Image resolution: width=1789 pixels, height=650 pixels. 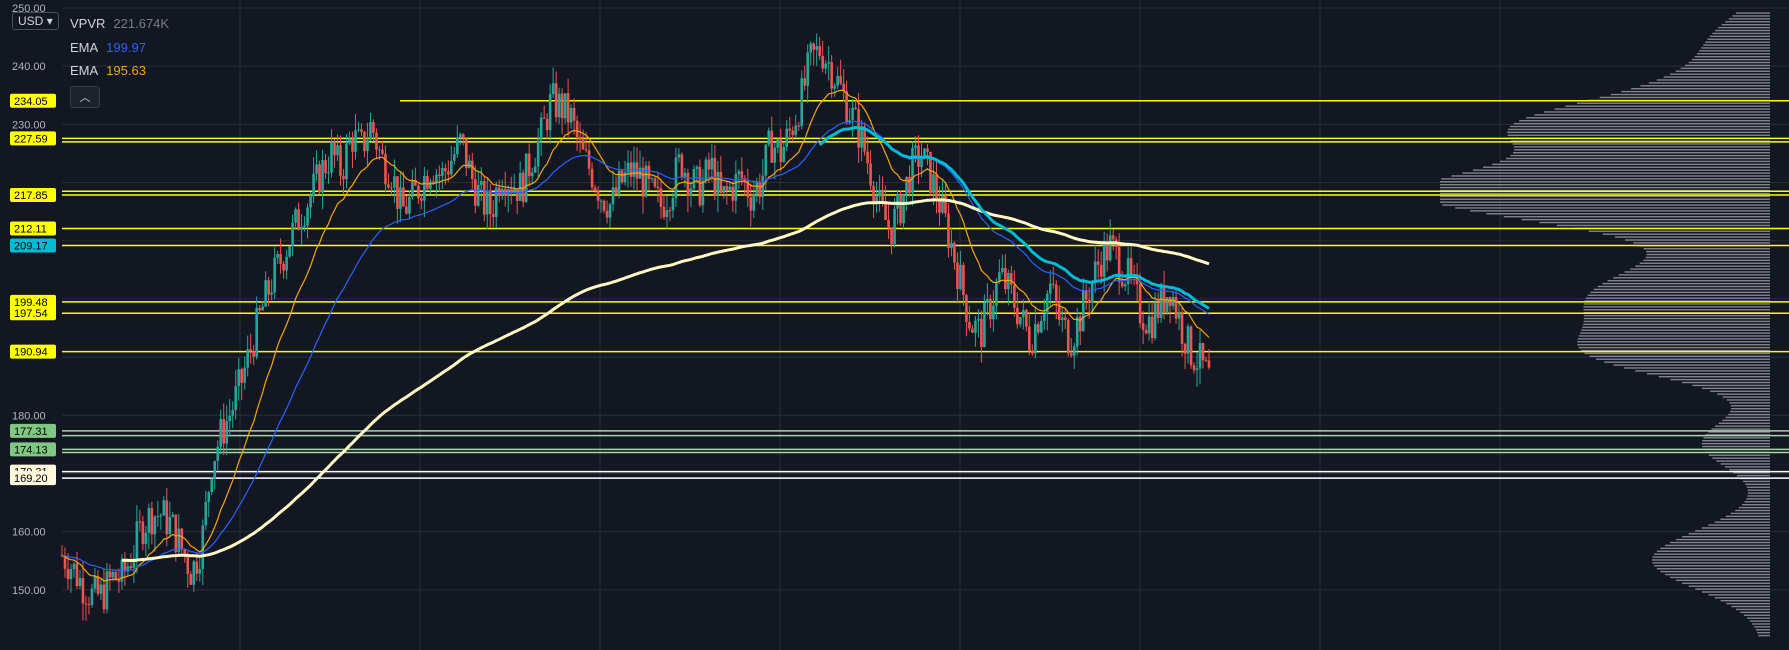 What do you see at coordinates (119, 48) in the screenshot?
I see `legend-row-ema-mid: EMA 199.97` at bounding box center [119, 48].